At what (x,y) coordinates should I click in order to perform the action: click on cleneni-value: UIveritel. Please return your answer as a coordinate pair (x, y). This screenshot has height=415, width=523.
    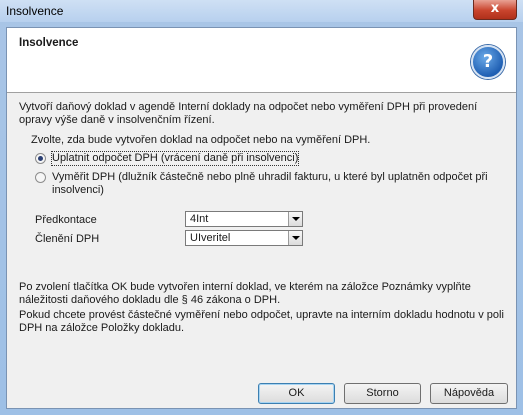
    Looking at the image, I should click on (210, 238).